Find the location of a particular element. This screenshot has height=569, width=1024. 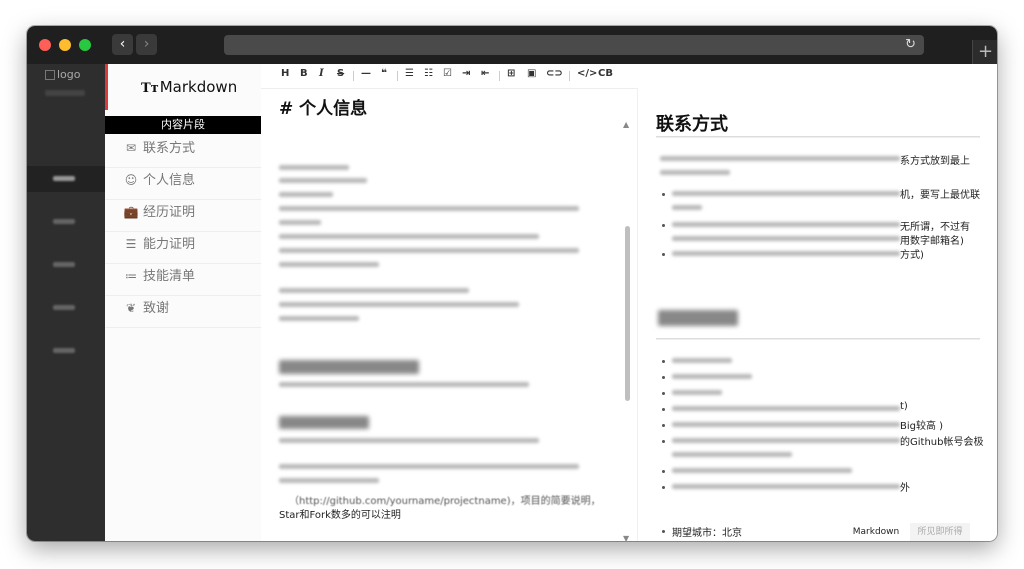

snippet-label: 能力证明 is located at coordinates (169, 244).